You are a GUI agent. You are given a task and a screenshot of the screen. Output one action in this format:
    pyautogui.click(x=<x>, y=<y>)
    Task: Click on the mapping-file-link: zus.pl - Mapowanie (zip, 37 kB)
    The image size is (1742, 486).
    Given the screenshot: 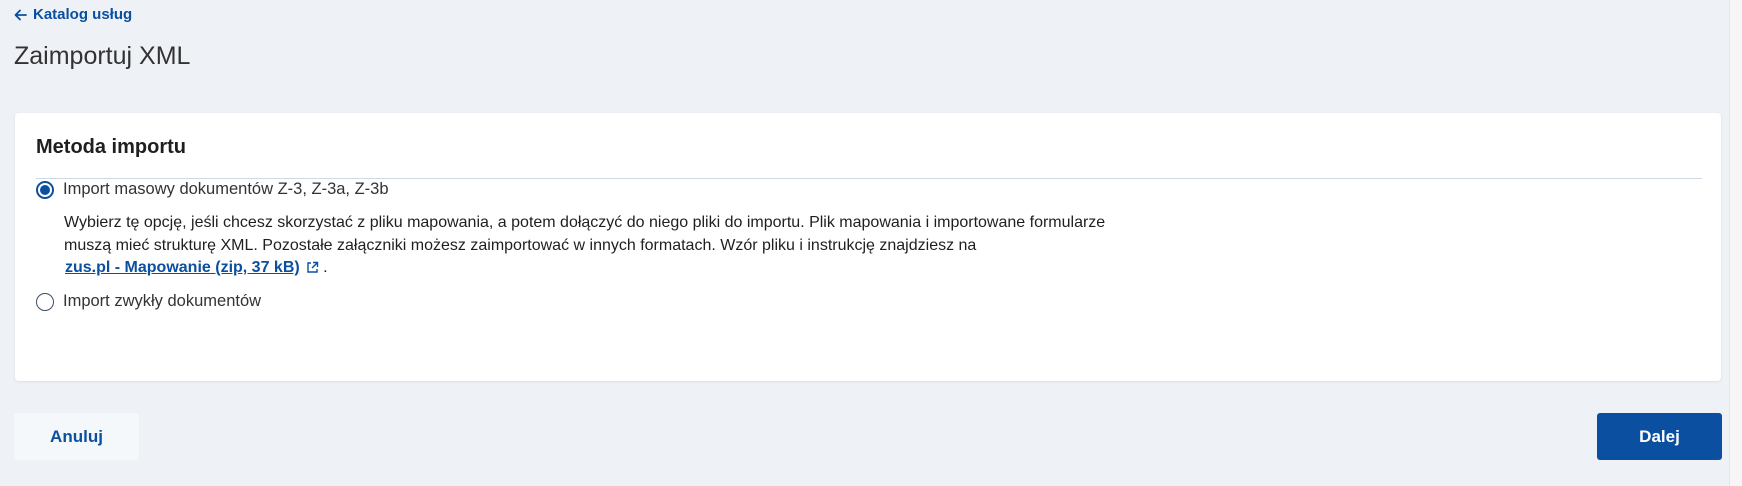 What is the action you would take?
    pyautogui.click(x=182, y=267)
    